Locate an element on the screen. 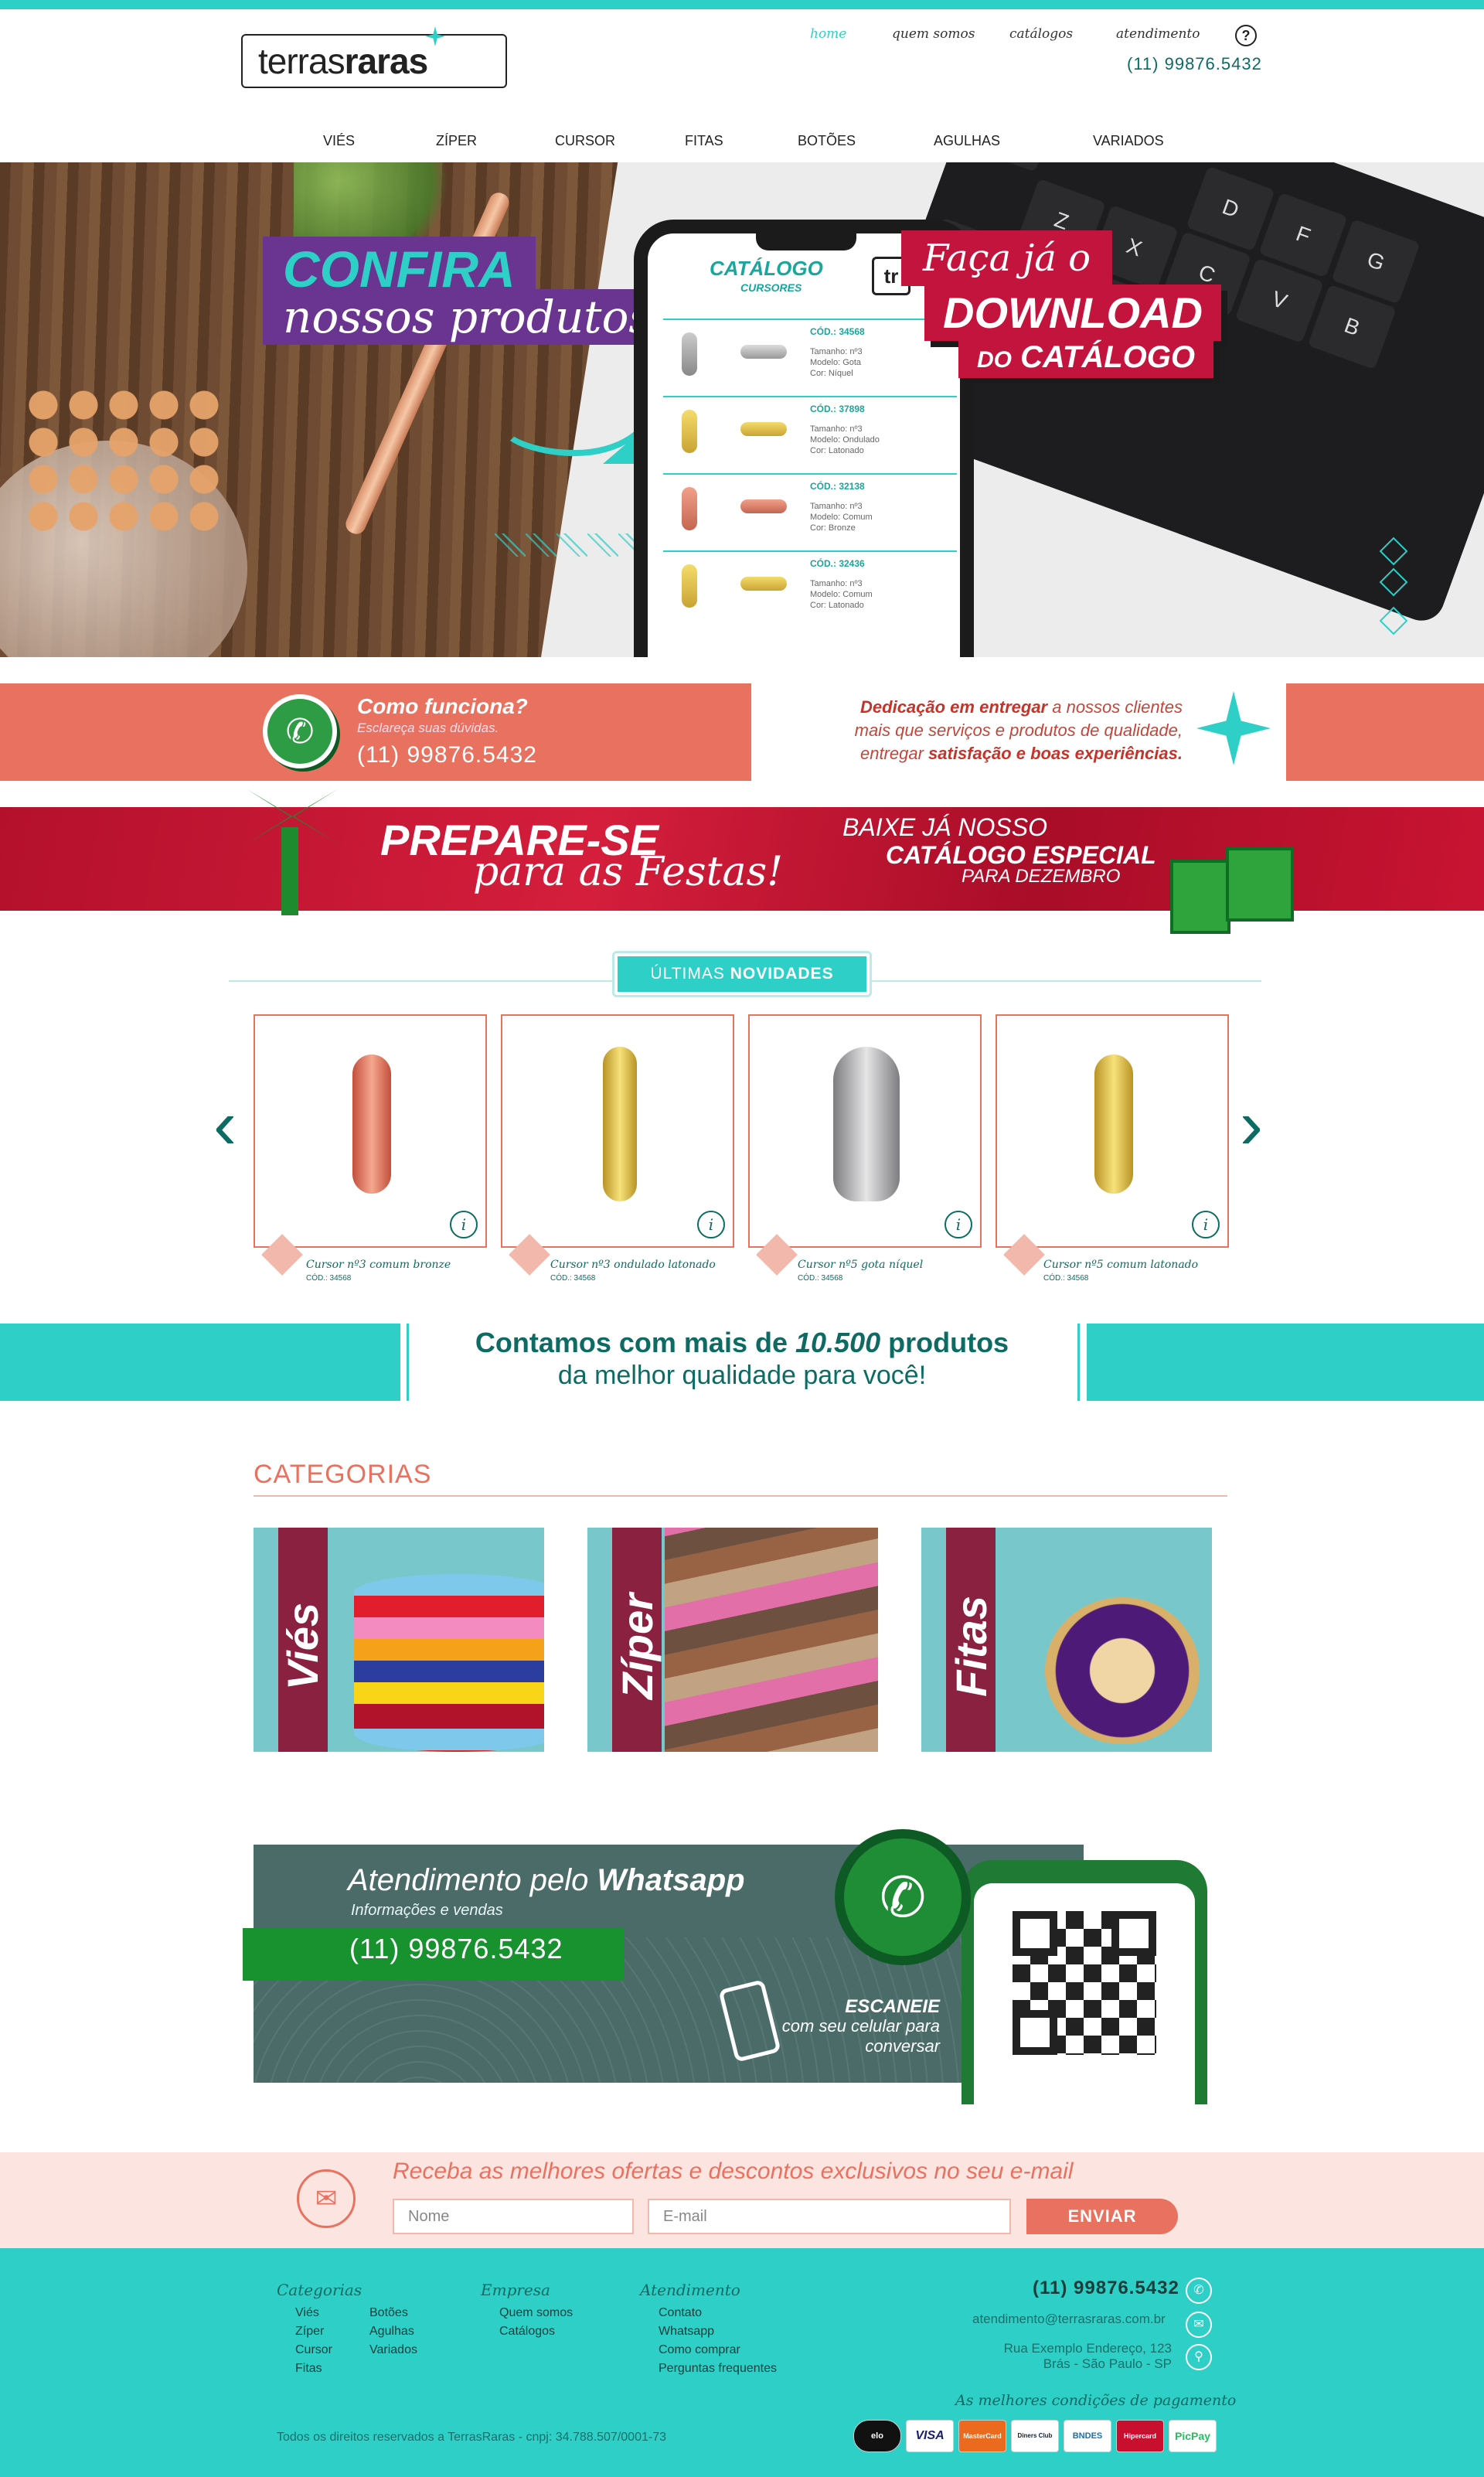 This screenshot has height=2477, width=1484. gift-box-icon is located at coordinates (1260, 884).